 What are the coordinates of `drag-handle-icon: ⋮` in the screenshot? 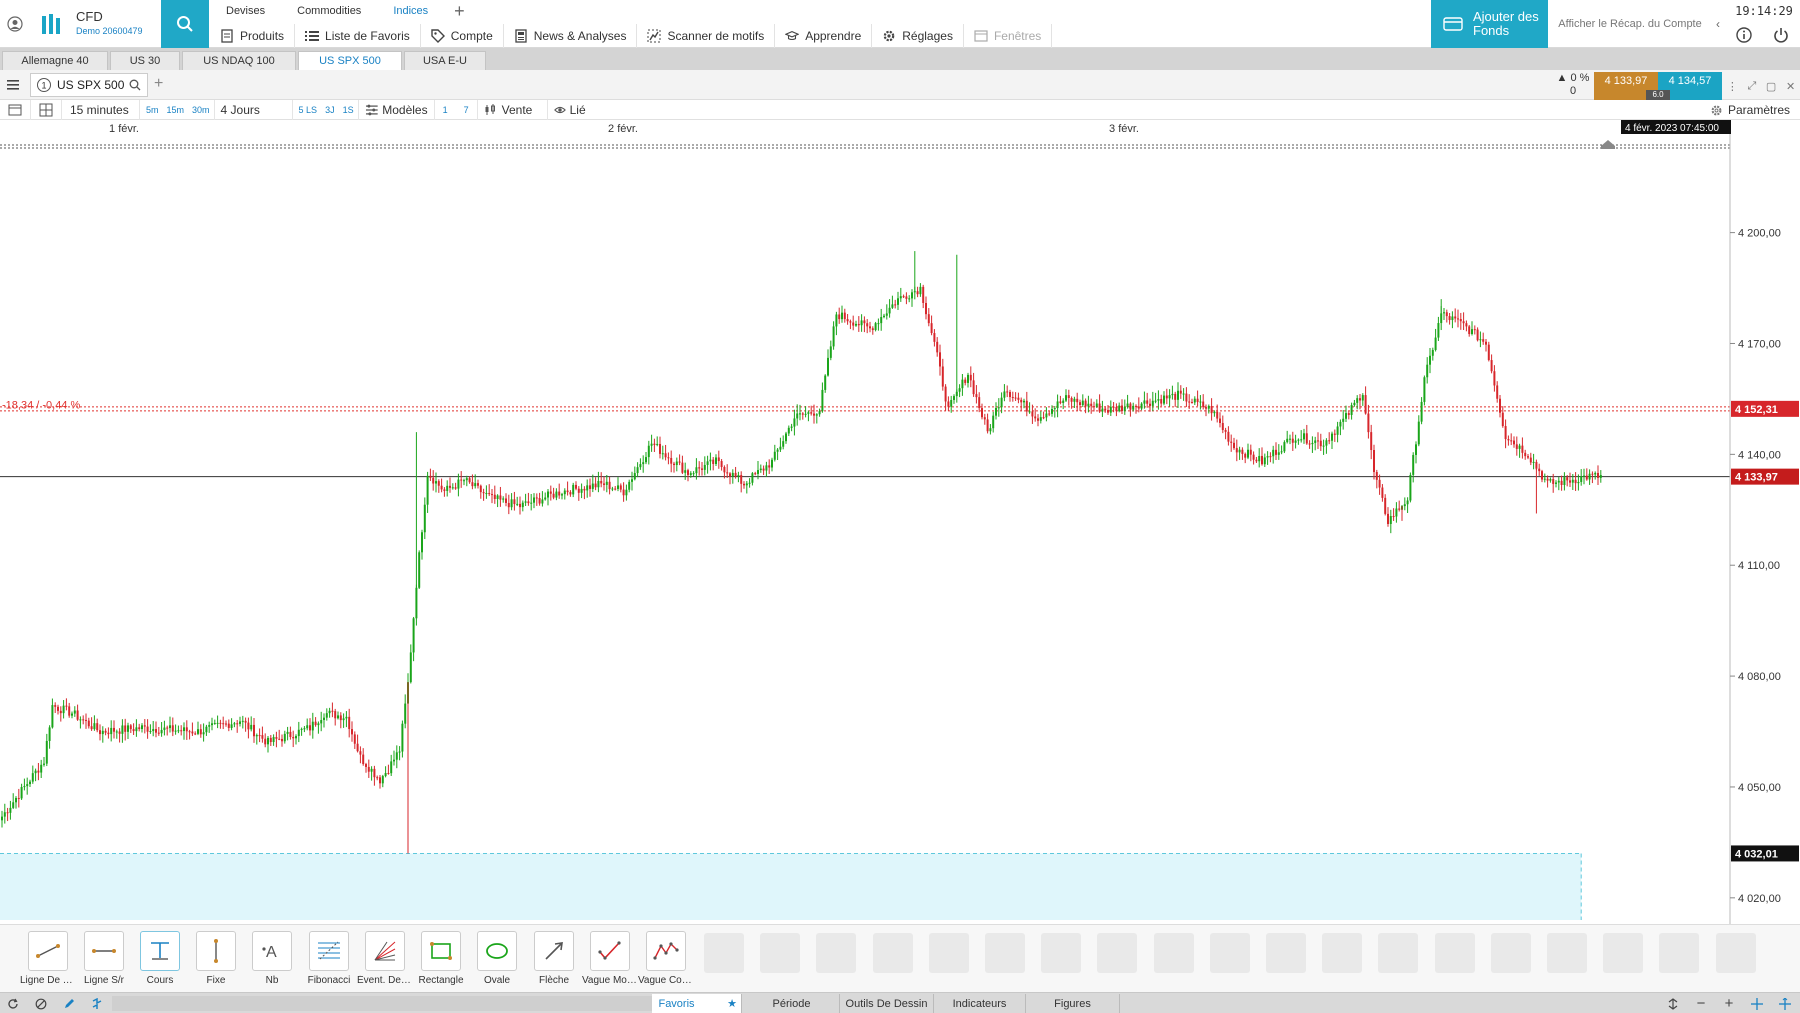 It's located at (1732, 86).